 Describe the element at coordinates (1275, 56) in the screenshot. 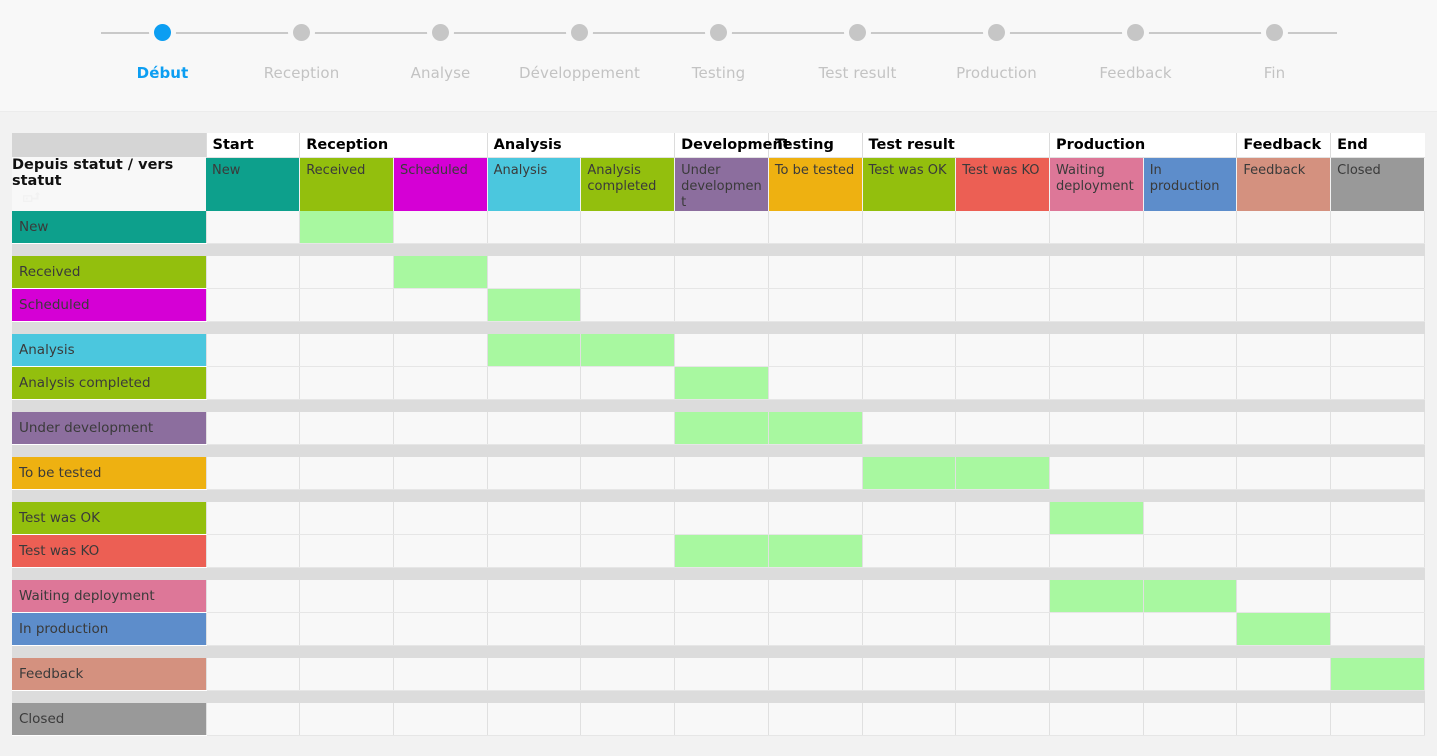

I see `stepper-step-fin: Fin` at that location.